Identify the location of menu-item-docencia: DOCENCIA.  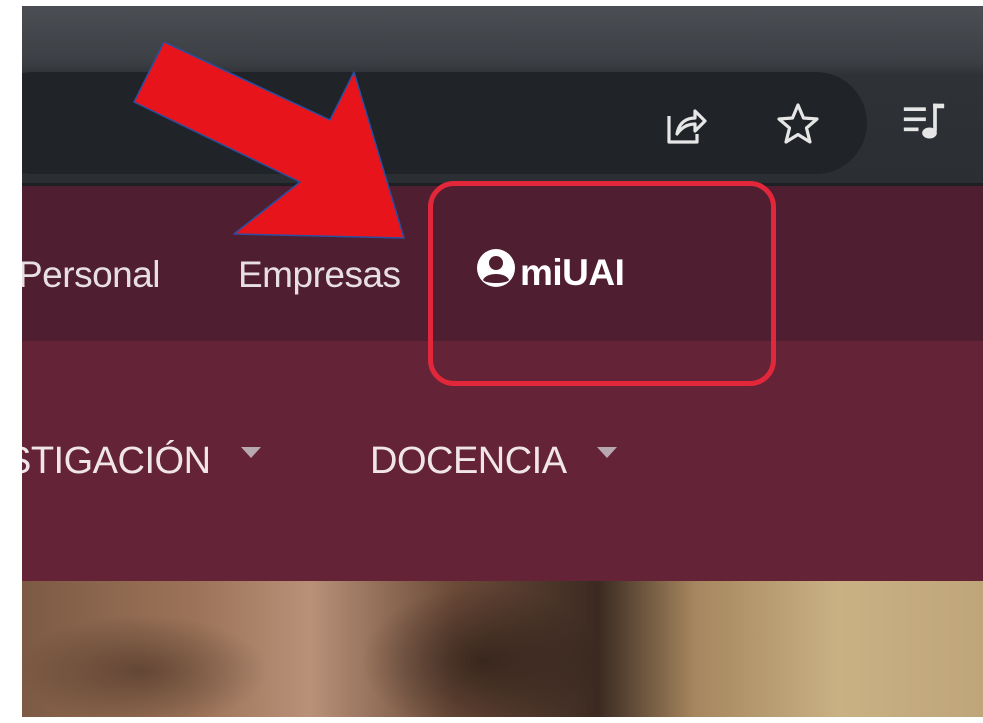
(493, 461).